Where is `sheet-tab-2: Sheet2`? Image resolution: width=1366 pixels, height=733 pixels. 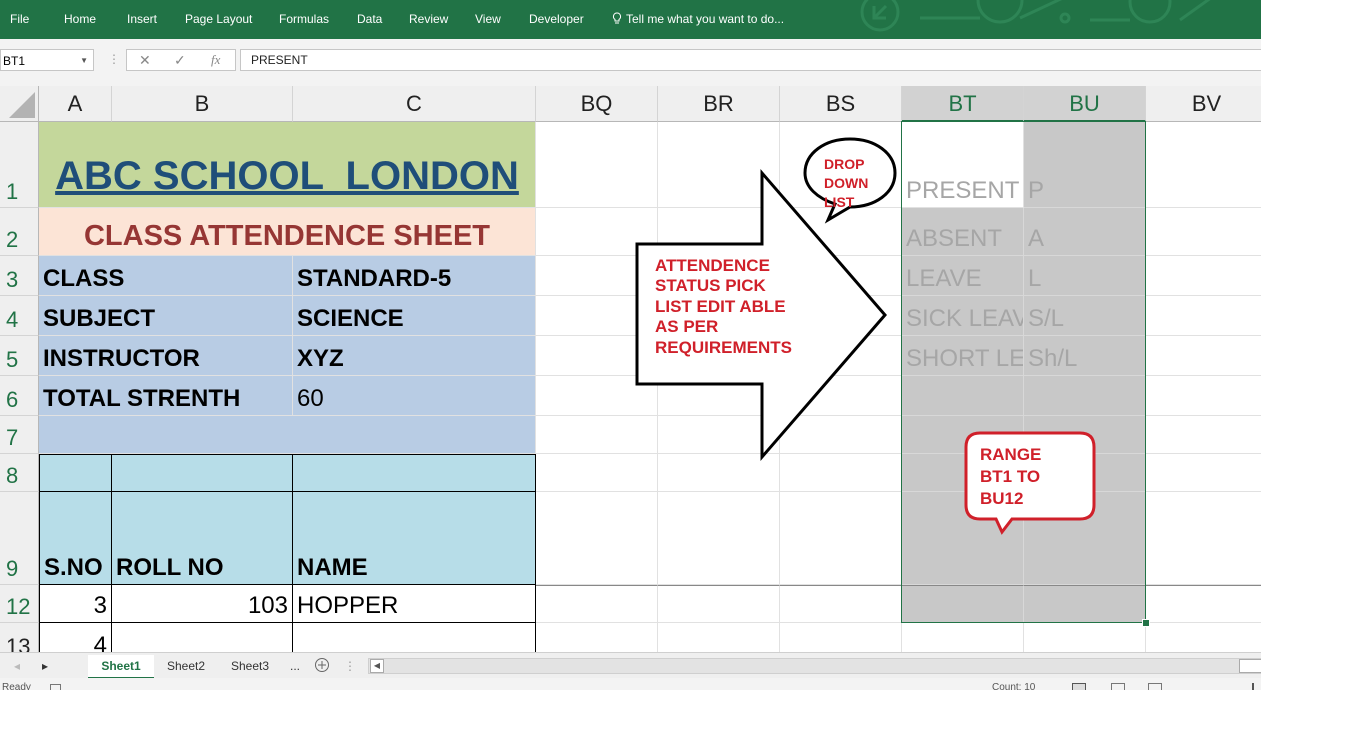 sheet-tab-2: Sheet2 is located at coordinates (186, 666).